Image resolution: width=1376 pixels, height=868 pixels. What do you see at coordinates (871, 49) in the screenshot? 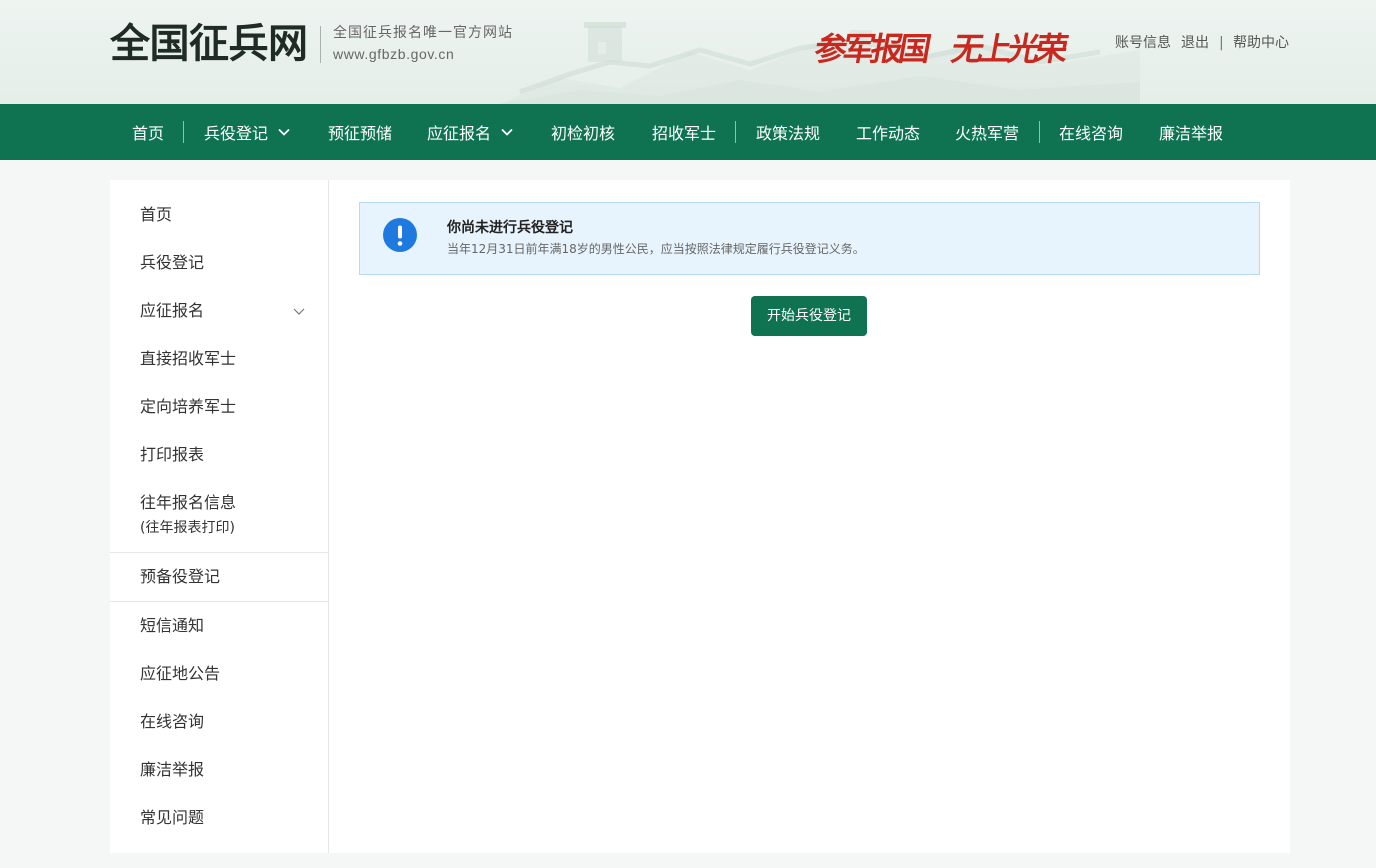
I see `slogan-left: 参军报国` at bounding box center [871, 49].